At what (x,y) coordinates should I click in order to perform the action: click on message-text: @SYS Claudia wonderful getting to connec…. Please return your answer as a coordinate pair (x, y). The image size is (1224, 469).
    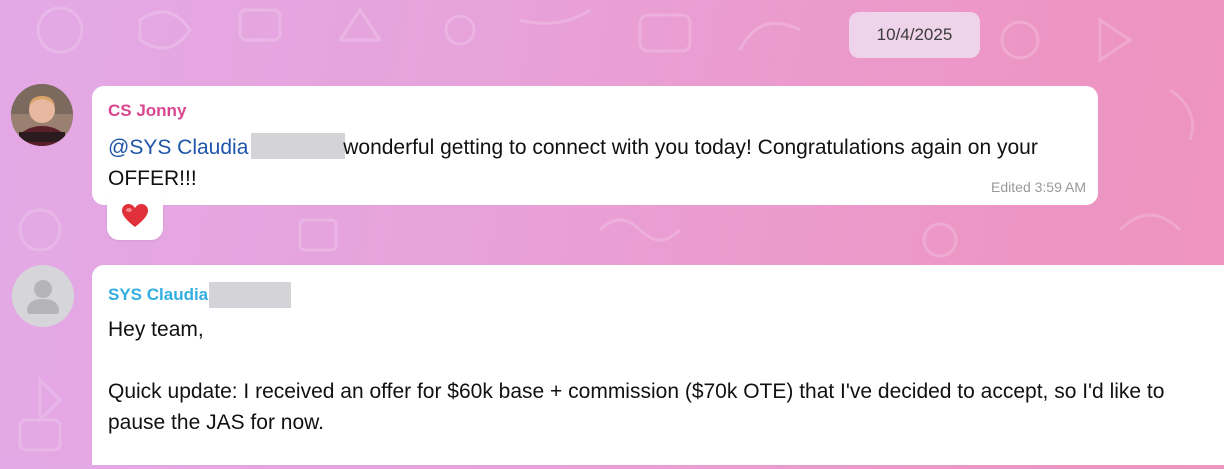
    Looking at the image, I should click on (593, 163).